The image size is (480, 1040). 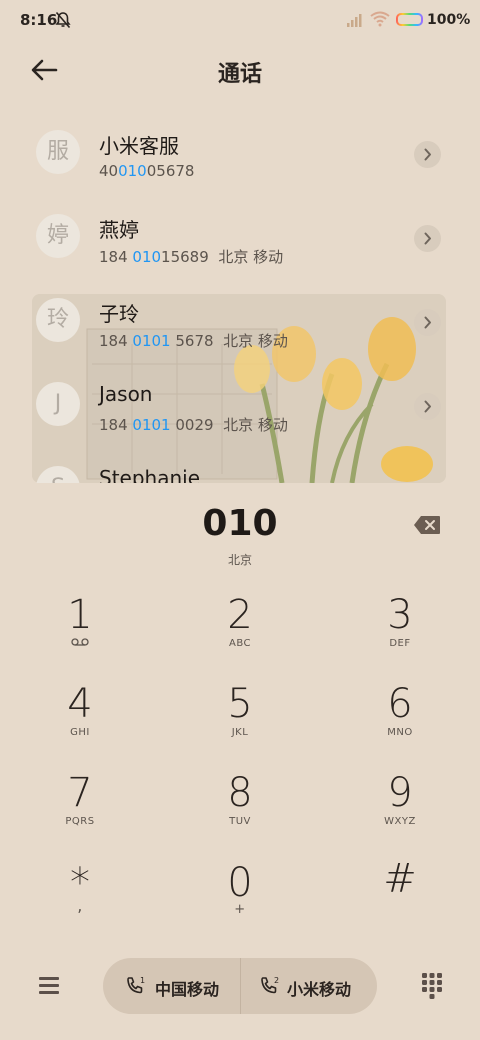 What do you see at coordinates (147, 171) in the screenshot?
I see `contact-number: 4001005678` at bounding box center [147, 171].